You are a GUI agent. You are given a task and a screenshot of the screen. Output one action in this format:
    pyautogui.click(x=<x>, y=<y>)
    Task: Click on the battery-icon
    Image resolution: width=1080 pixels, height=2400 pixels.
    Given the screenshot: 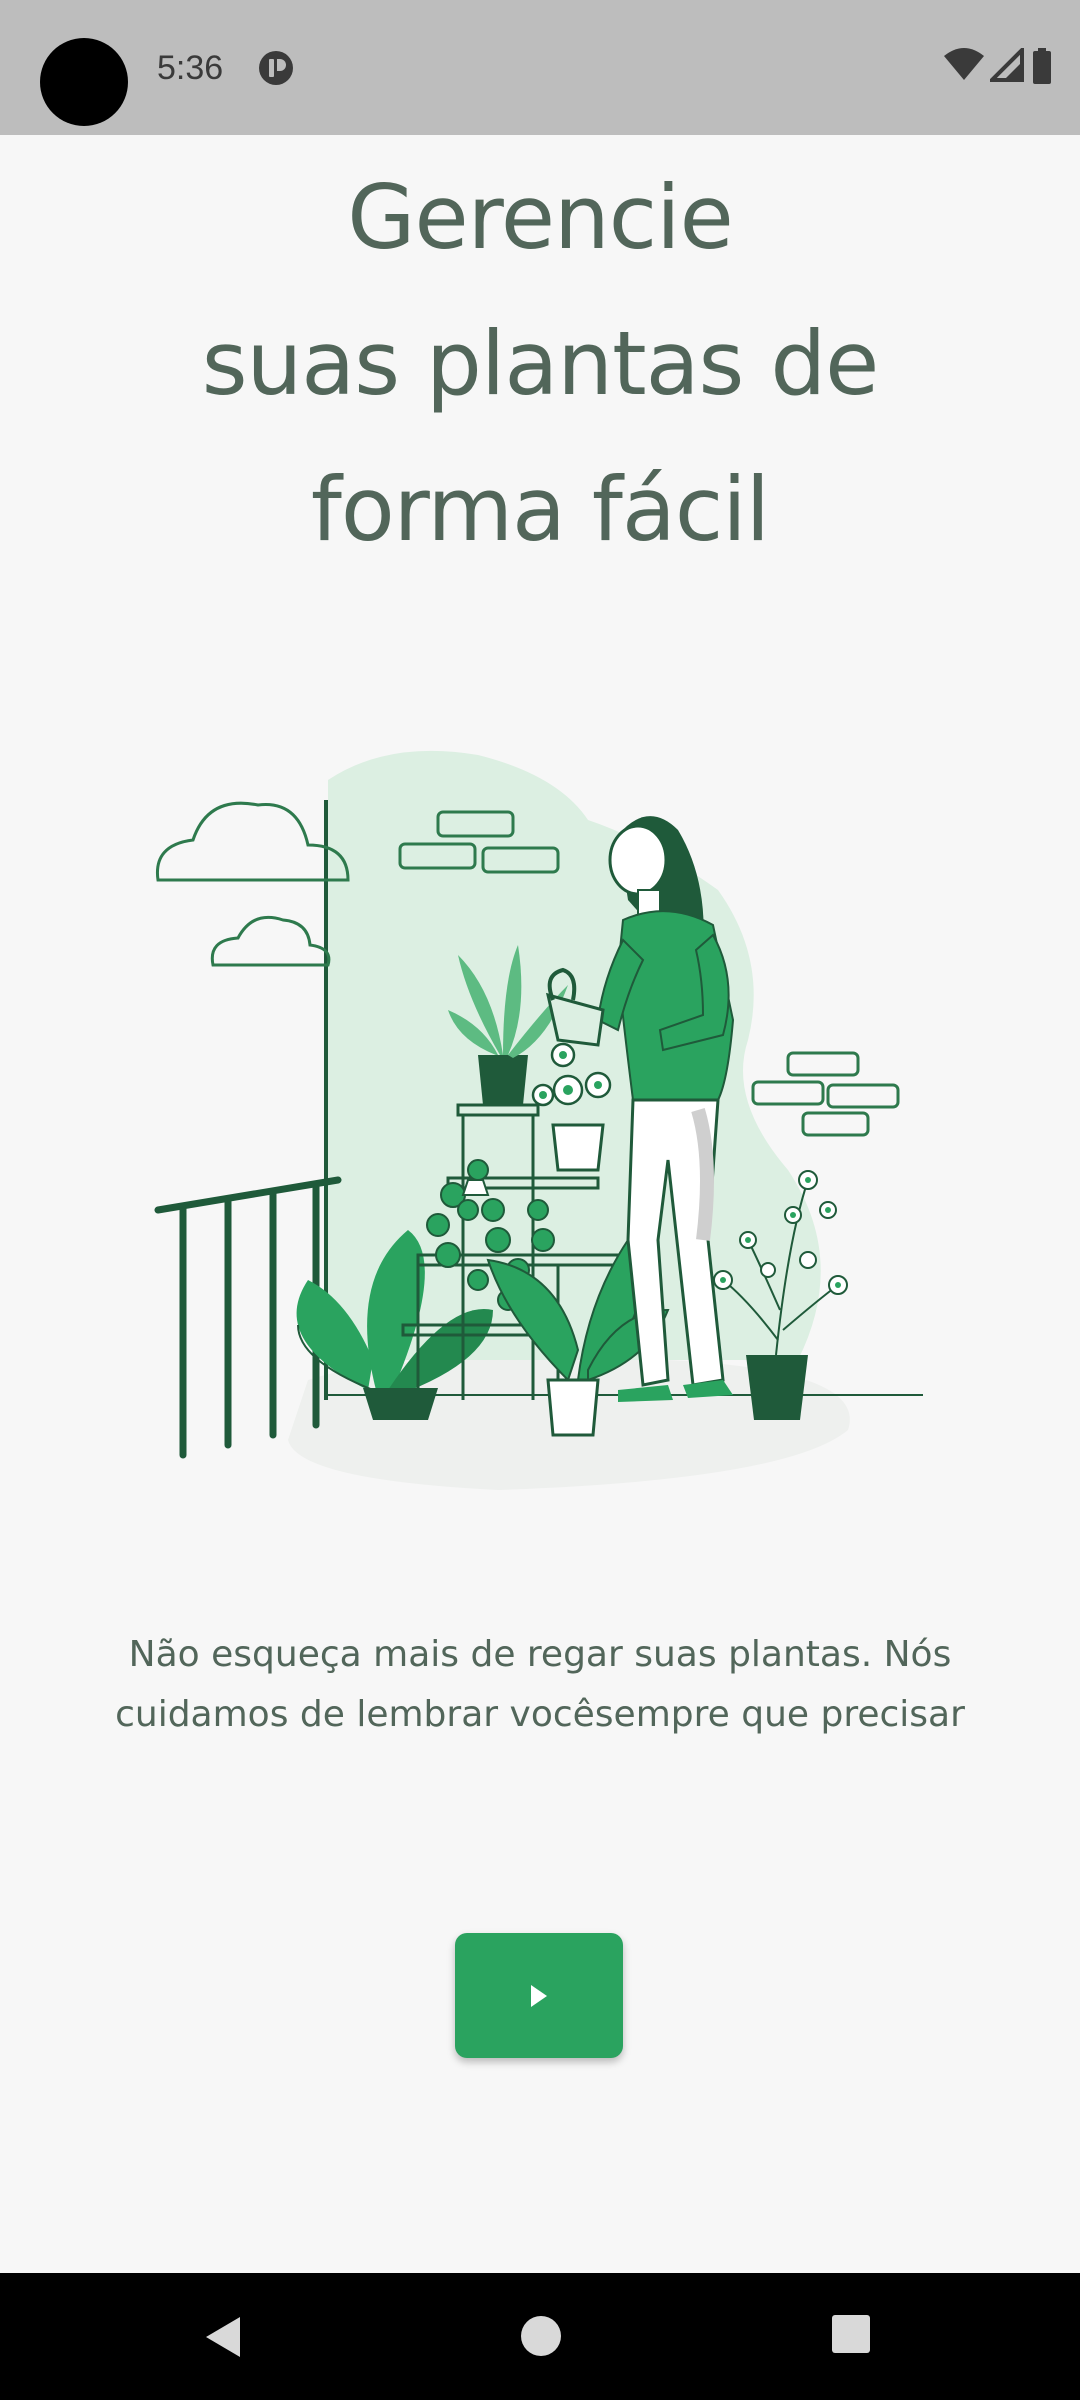 What is the action you would take?
    pyautogui.click(x=1042, y=66)
    